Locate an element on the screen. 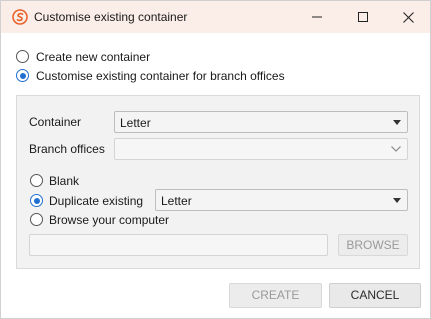 The image size is (431, 319). cancel-button: CANCEL is located at coordinates (375, 295).